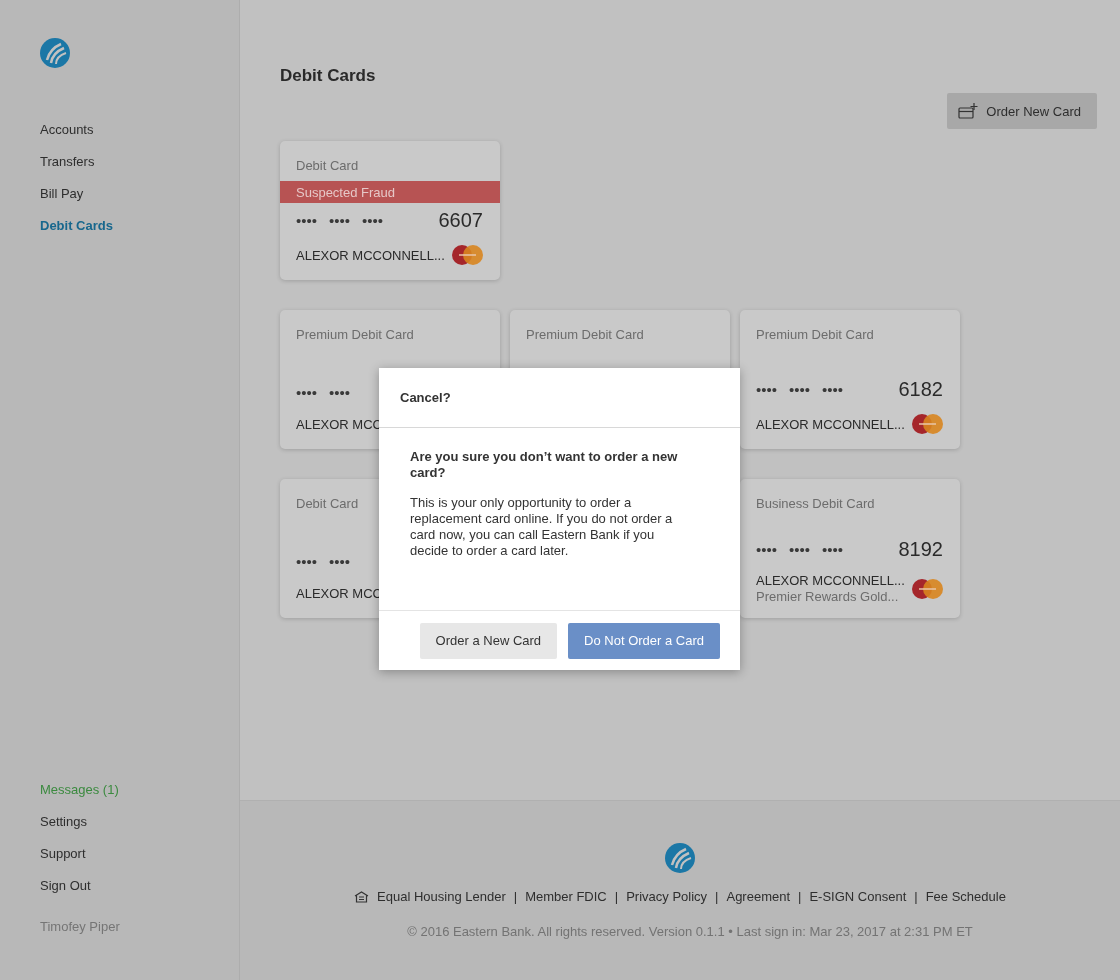 This screenshot has height=980, width=1120. What do you see at coordinates (920, 389) in the screenshot?
I see `card-last-digits: 6182` at bounding box center [920, 389].